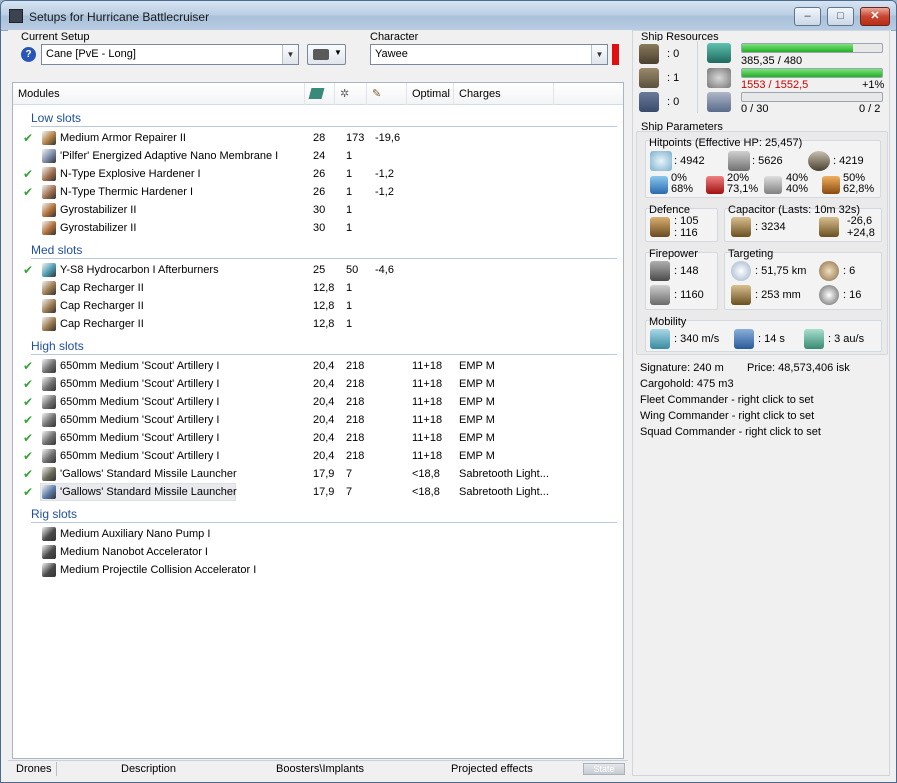 This screenshot has height=783, width=897. I want to click on module-row: ✔ Medium Armor Repairer II 28 173 -19,6, so click(318, 138).